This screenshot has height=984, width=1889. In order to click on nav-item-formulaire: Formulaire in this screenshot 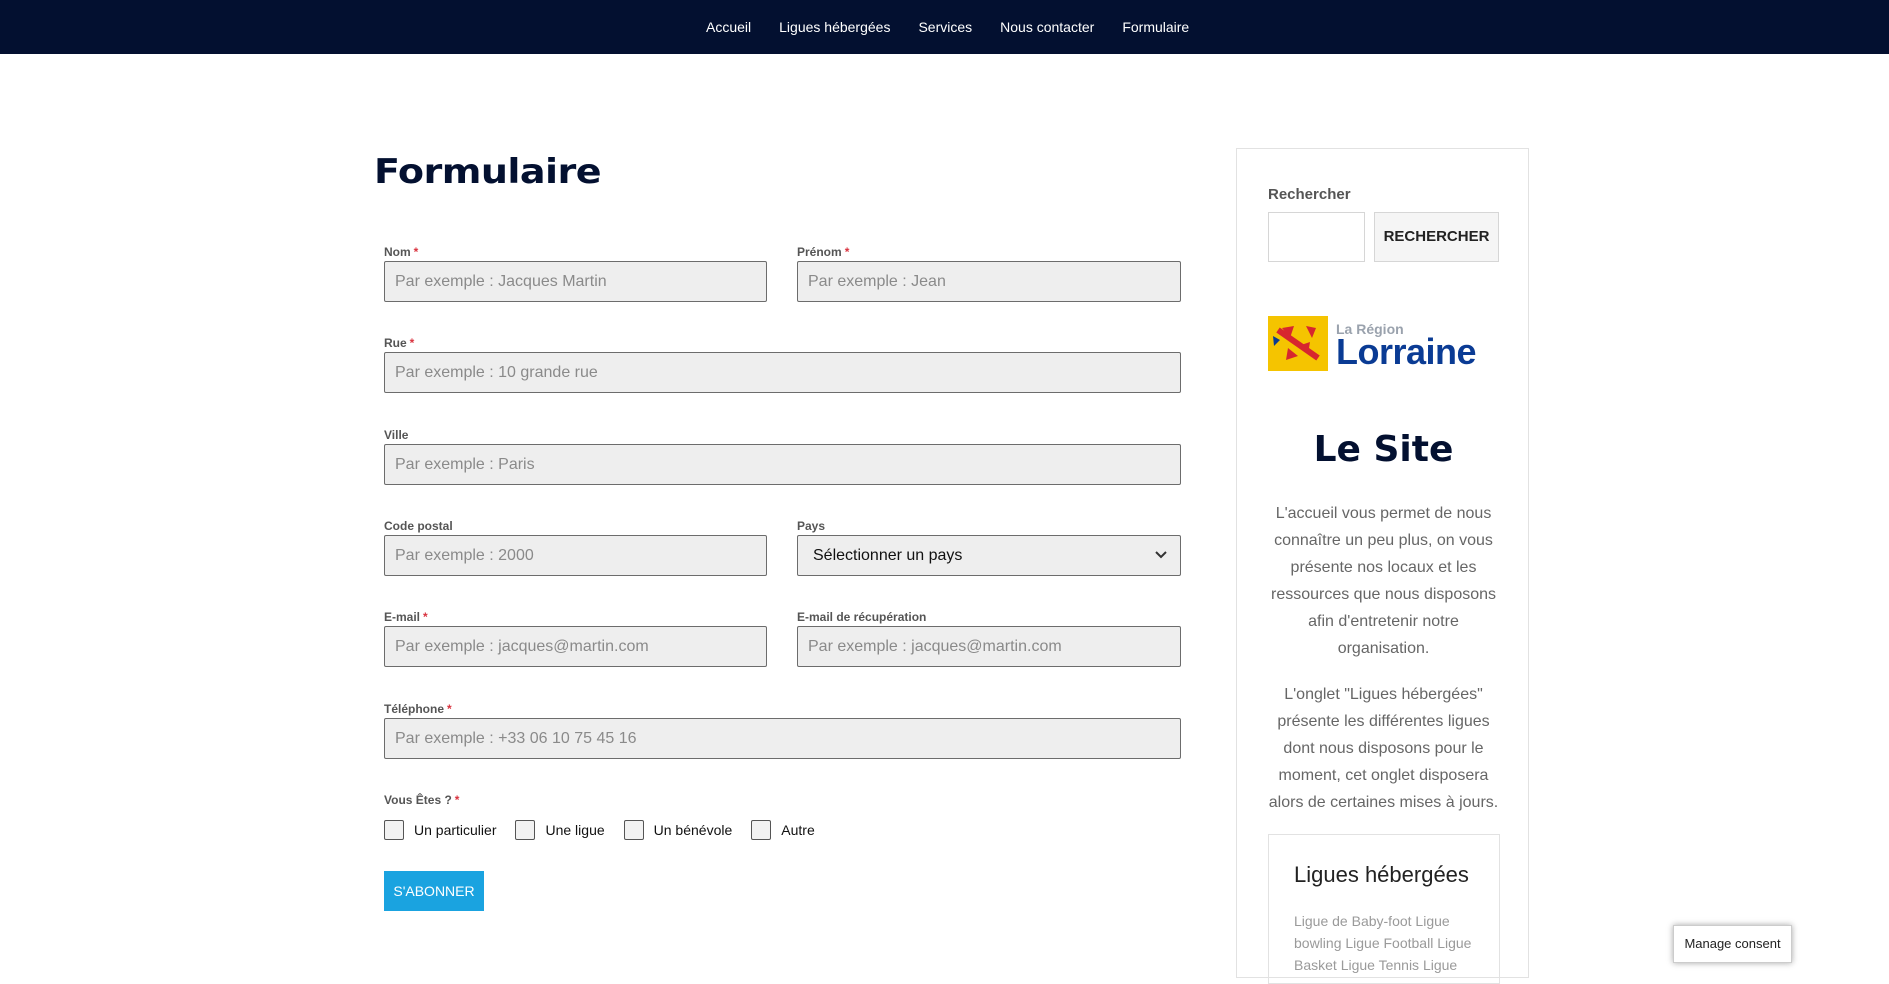, I will do `click(1155, 27)`.